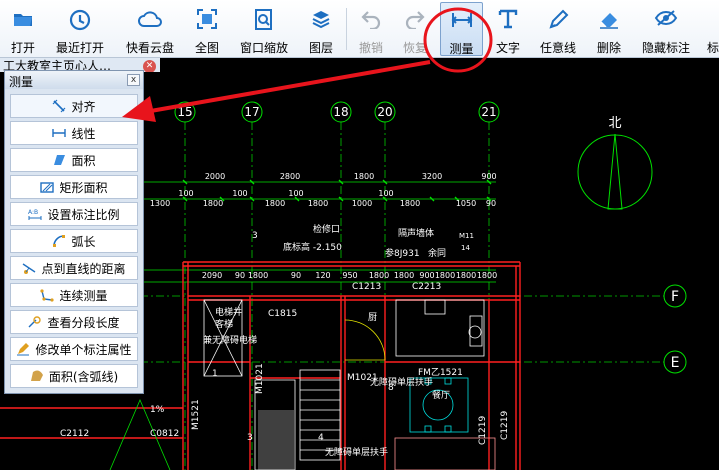  What do you see at coordinates (59, 241) in the screenshot?
I see `arc-length-icon` at bounding box center [59, 241].